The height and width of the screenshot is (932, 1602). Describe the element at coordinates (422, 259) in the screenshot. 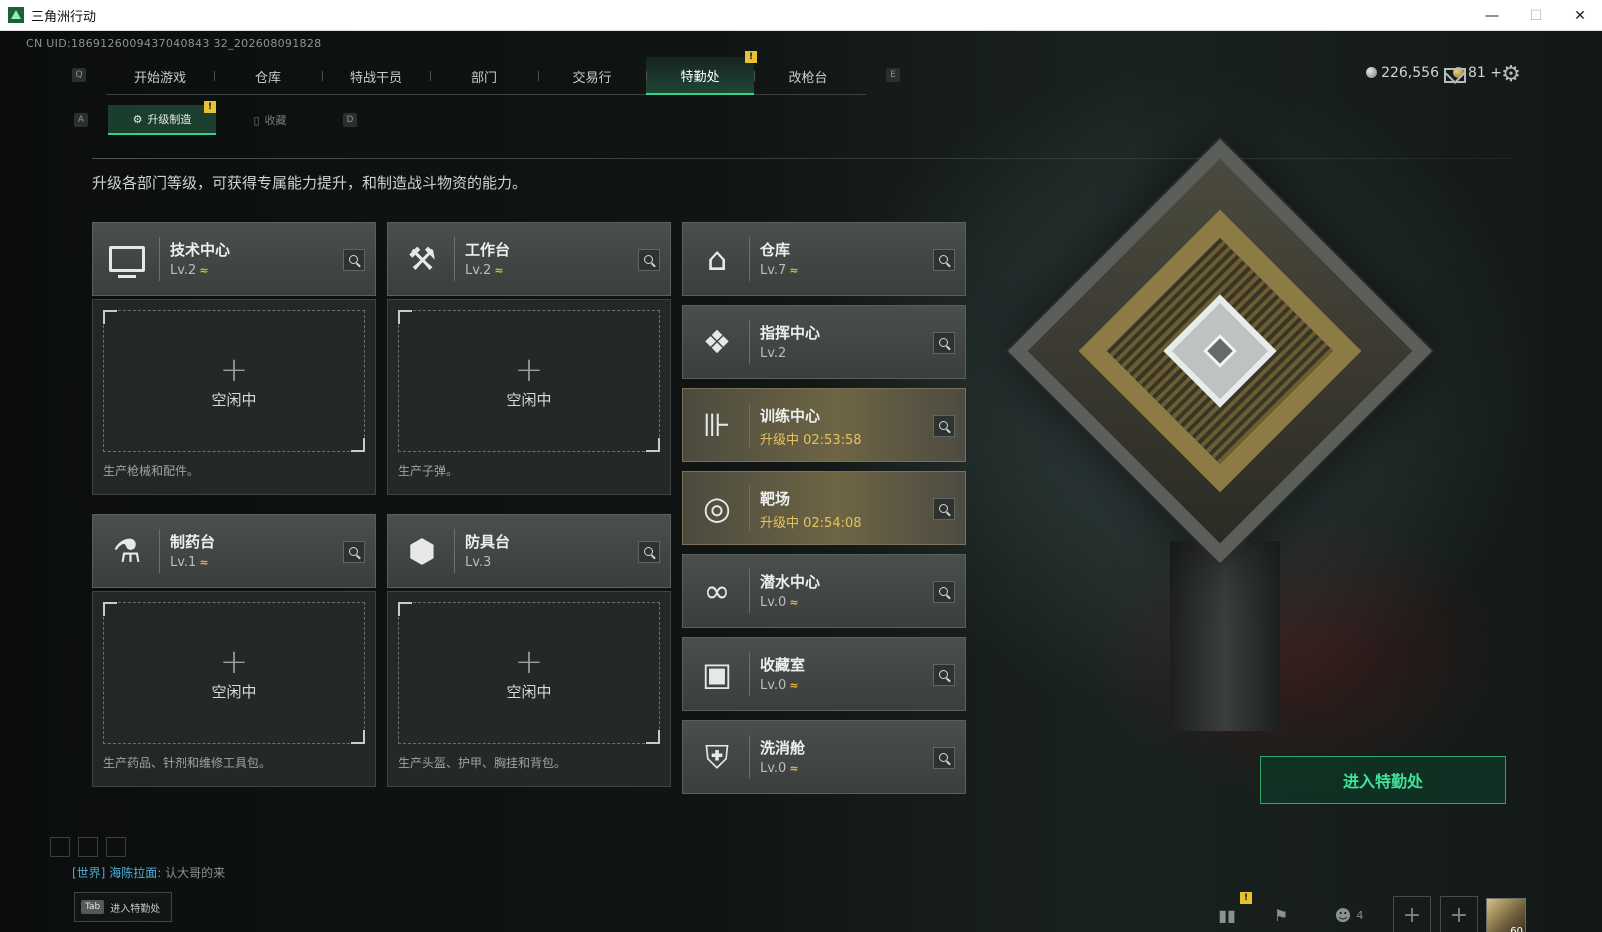

I see `tools-icon: ⚒` at that location.